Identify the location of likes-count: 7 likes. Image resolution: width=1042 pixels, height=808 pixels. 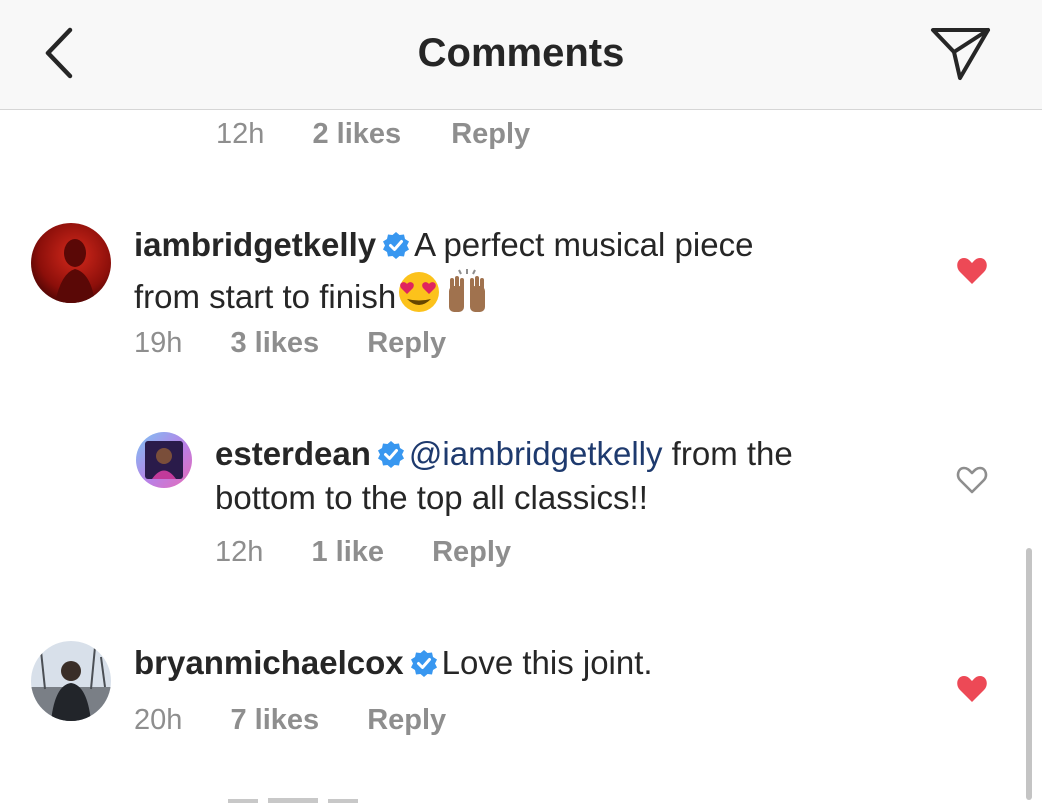
(274, 720).